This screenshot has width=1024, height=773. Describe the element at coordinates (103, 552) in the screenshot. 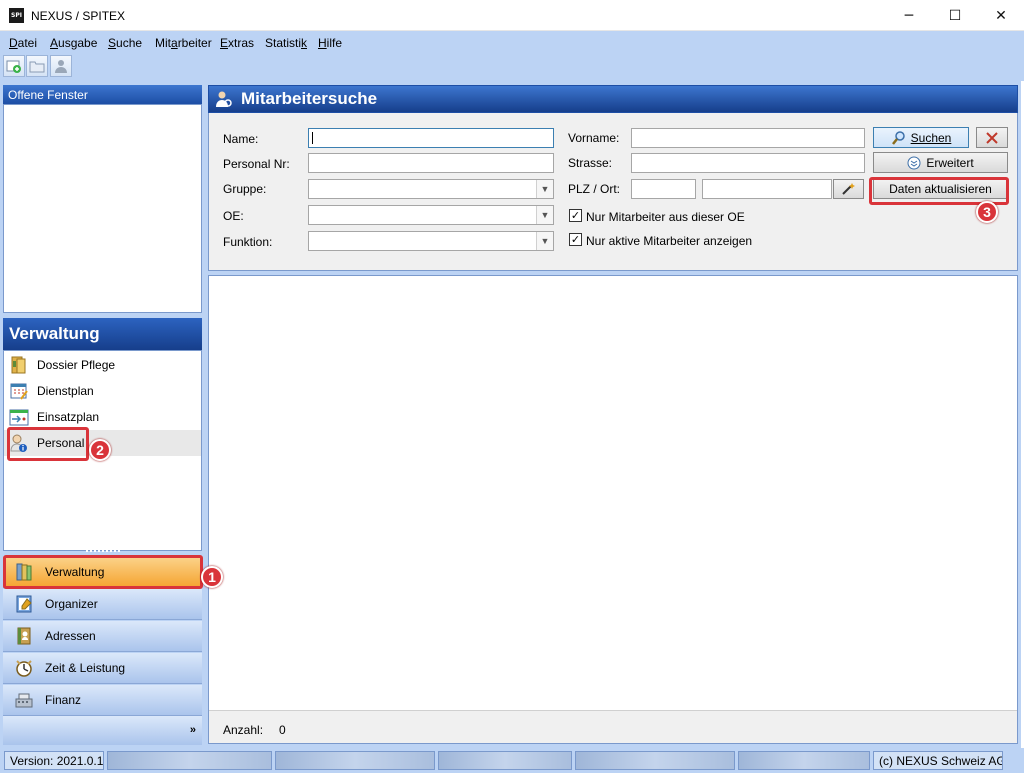

I see `panel-splitter` at that location.